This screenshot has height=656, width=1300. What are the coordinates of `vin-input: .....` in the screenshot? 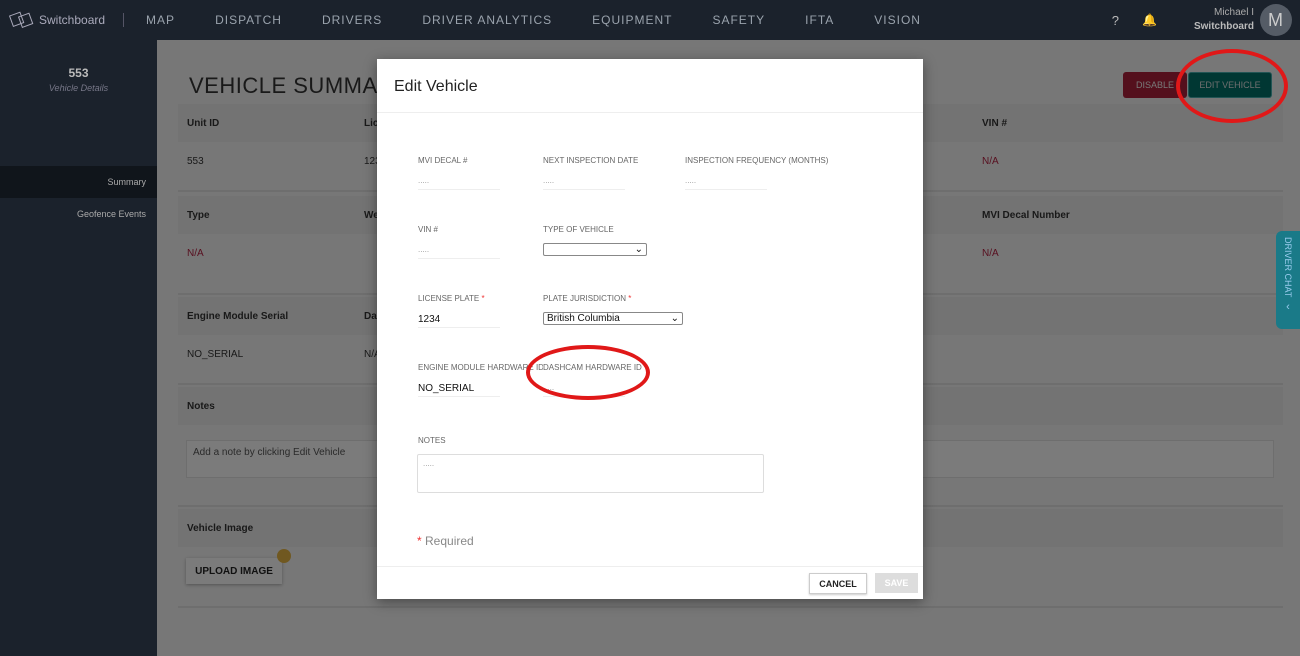 It's located at (459, 249).